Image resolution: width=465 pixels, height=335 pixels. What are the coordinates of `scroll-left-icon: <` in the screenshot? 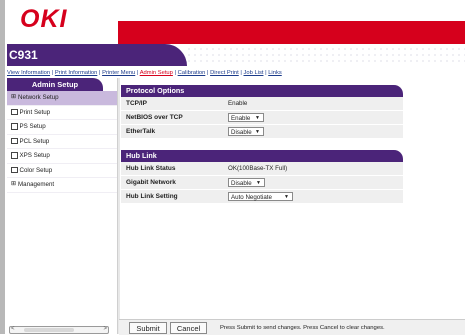 It's located at (13, 329).